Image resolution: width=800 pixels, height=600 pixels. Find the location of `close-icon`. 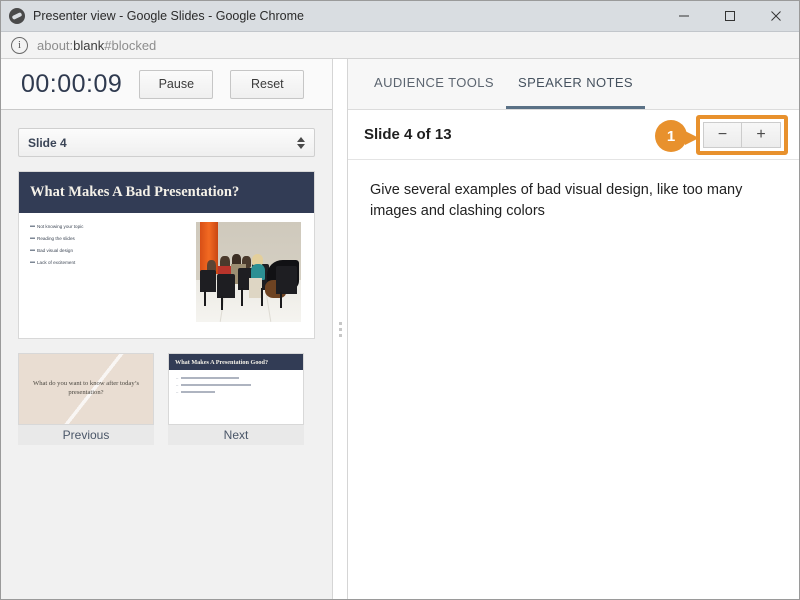

close-icon is located at coordinates (776, 16).